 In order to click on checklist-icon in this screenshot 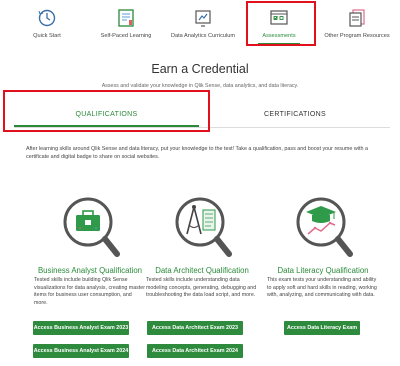, I will do `click(279, 18)`.